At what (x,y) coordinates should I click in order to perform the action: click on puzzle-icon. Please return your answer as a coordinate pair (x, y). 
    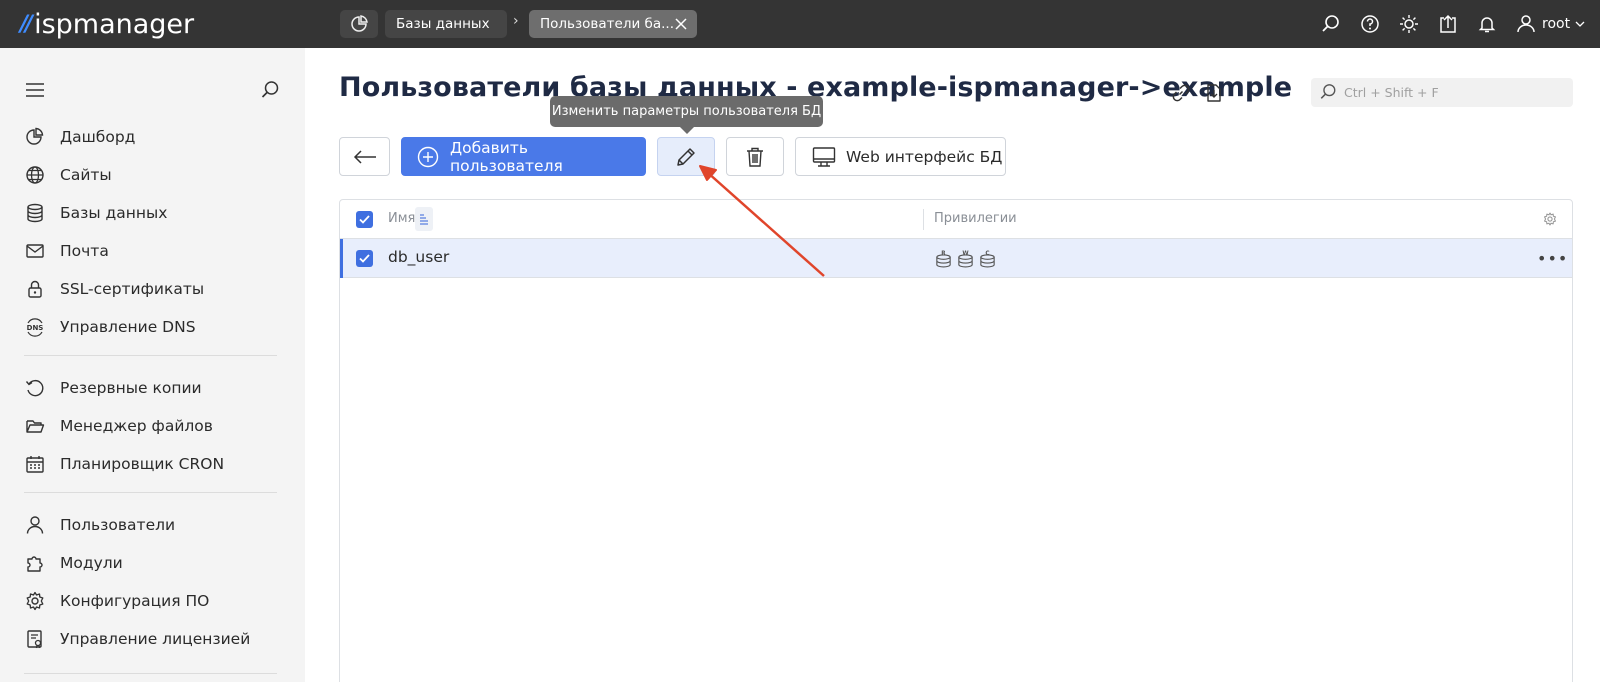
    Looking at the image, I should click on (35, 563).